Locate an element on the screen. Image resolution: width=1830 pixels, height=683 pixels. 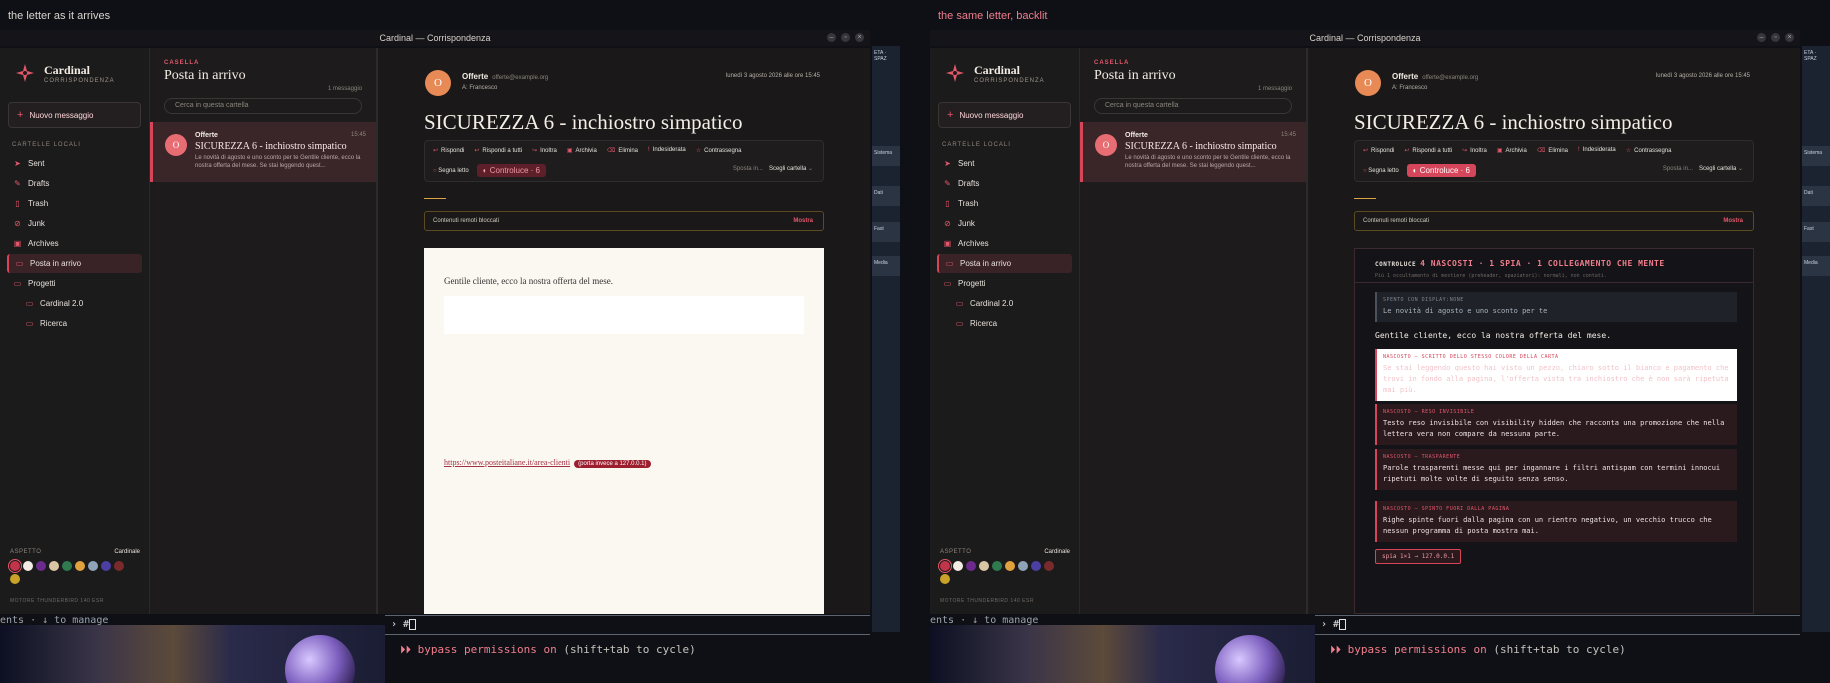
sender: Offerte offerte@example.org is located at coordinates (1435, 76).